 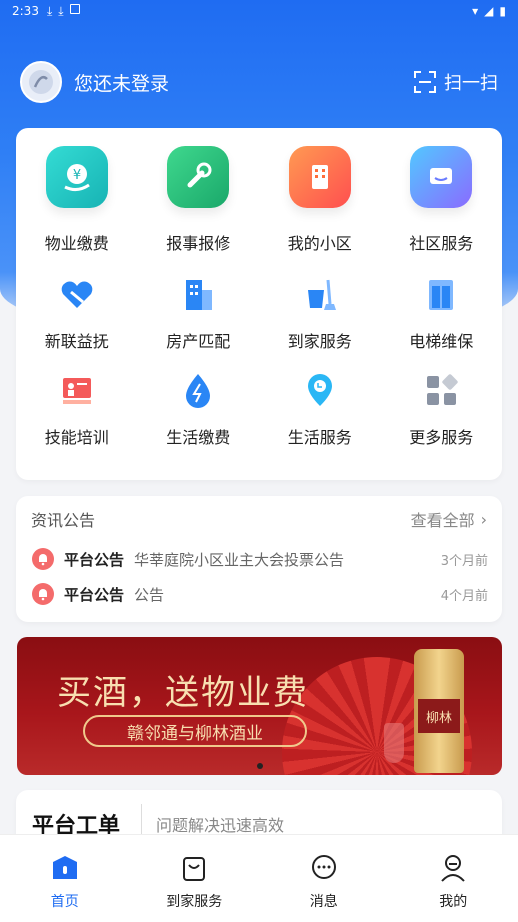 What do you see at coordinates (323, 902) in the screenshot?
I see `tab-label: 消息` at bounding box center [323, 902].